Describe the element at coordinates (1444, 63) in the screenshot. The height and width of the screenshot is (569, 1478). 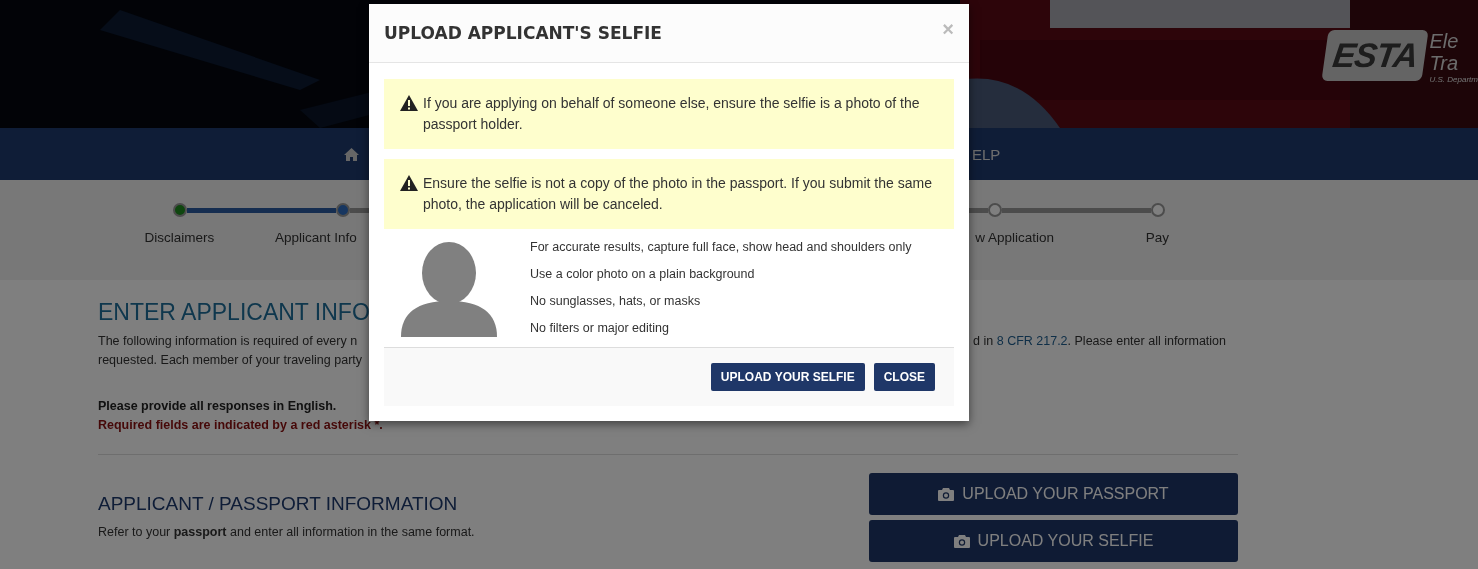
I see `logo-text: Tra` at that location.